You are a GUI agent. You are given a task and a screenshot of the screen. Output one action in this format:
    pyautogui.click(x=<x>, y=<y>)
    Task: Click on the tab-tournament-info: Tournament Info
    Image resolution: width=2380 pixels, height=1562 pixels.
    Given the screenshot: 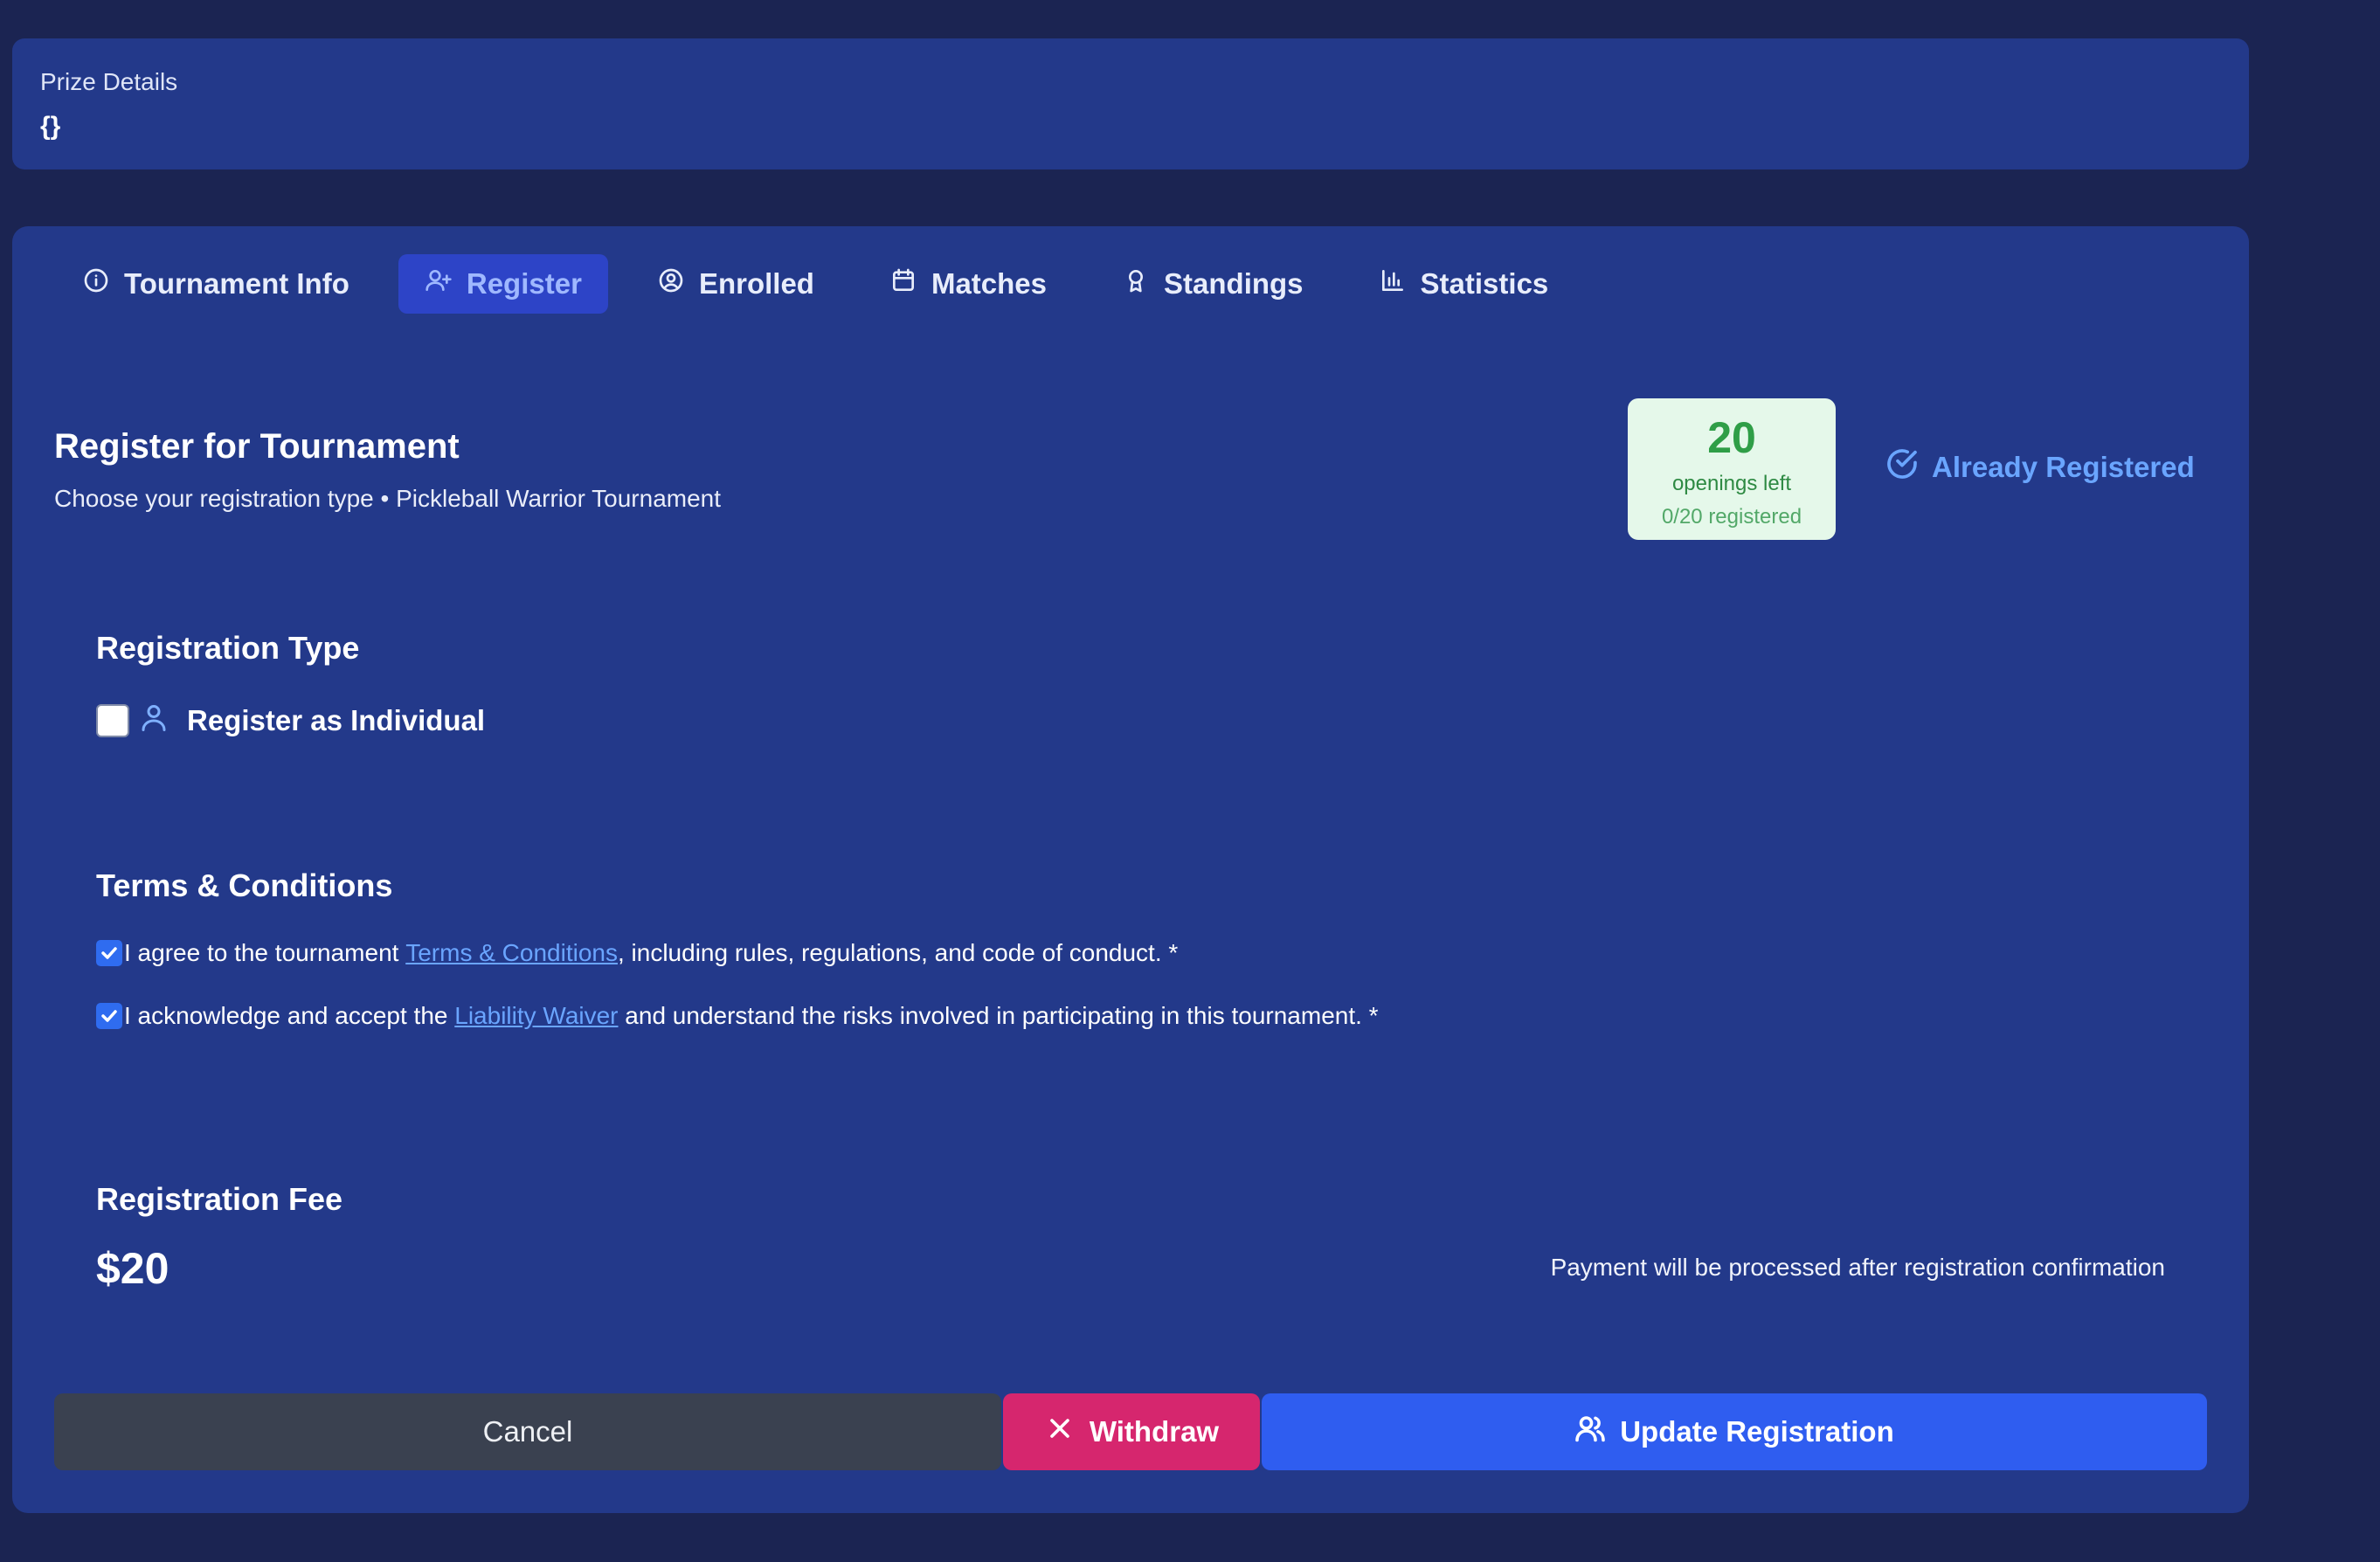 What is the action you would take?
    pyautogui.click(x=216, y=284)
    